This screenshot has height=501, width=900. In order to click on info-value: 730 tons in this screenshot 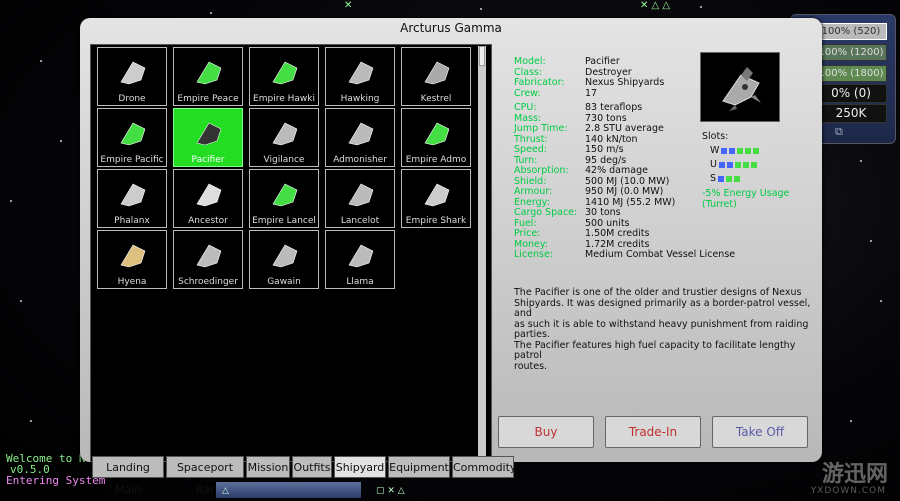, I will do `click(606, 118)`.